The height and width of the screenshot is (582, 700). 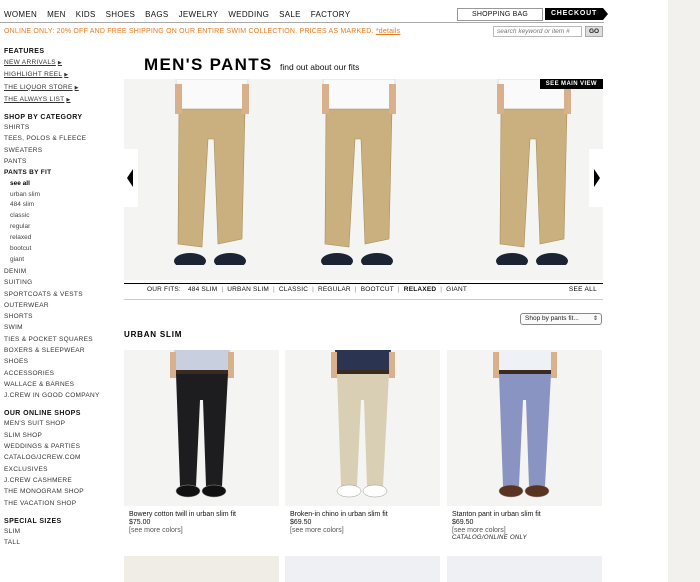 What do you see at coordinates (248, 14) in the screenshot?
I see `nav-wedding: WEDDING` at bounding box center [248, 14].